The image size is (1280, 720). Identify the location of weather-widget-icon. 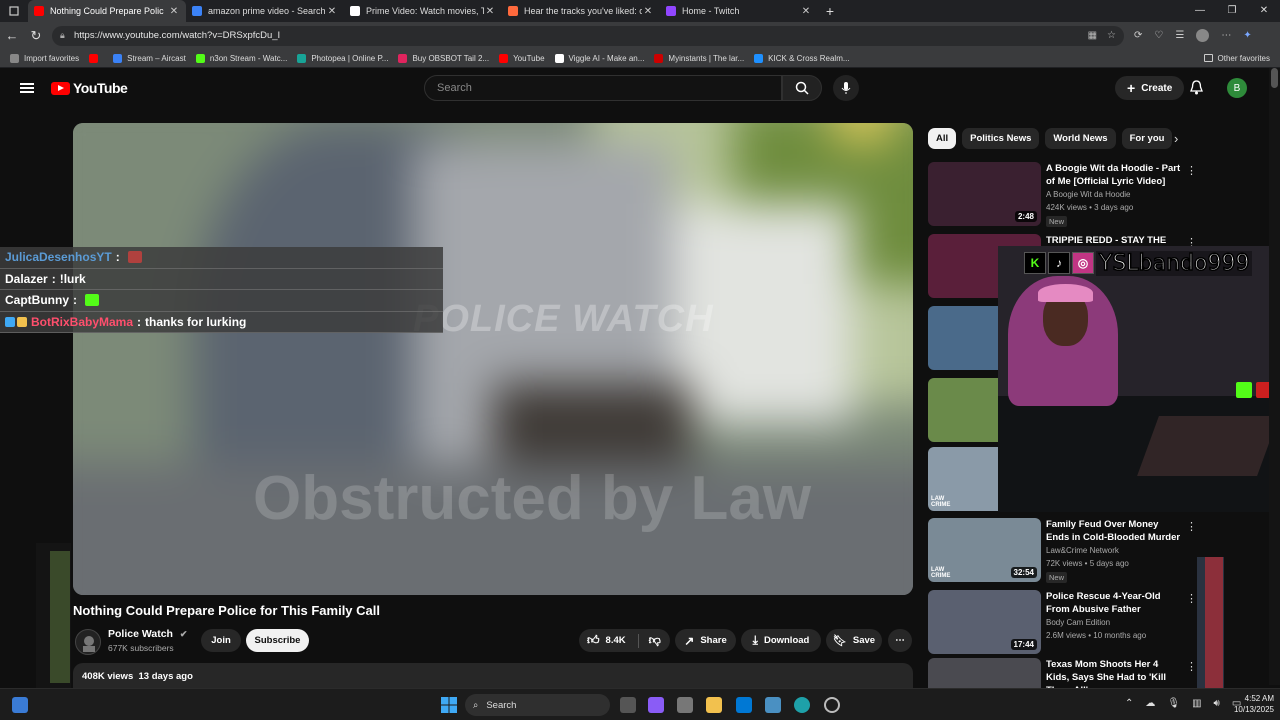
(20, 705).